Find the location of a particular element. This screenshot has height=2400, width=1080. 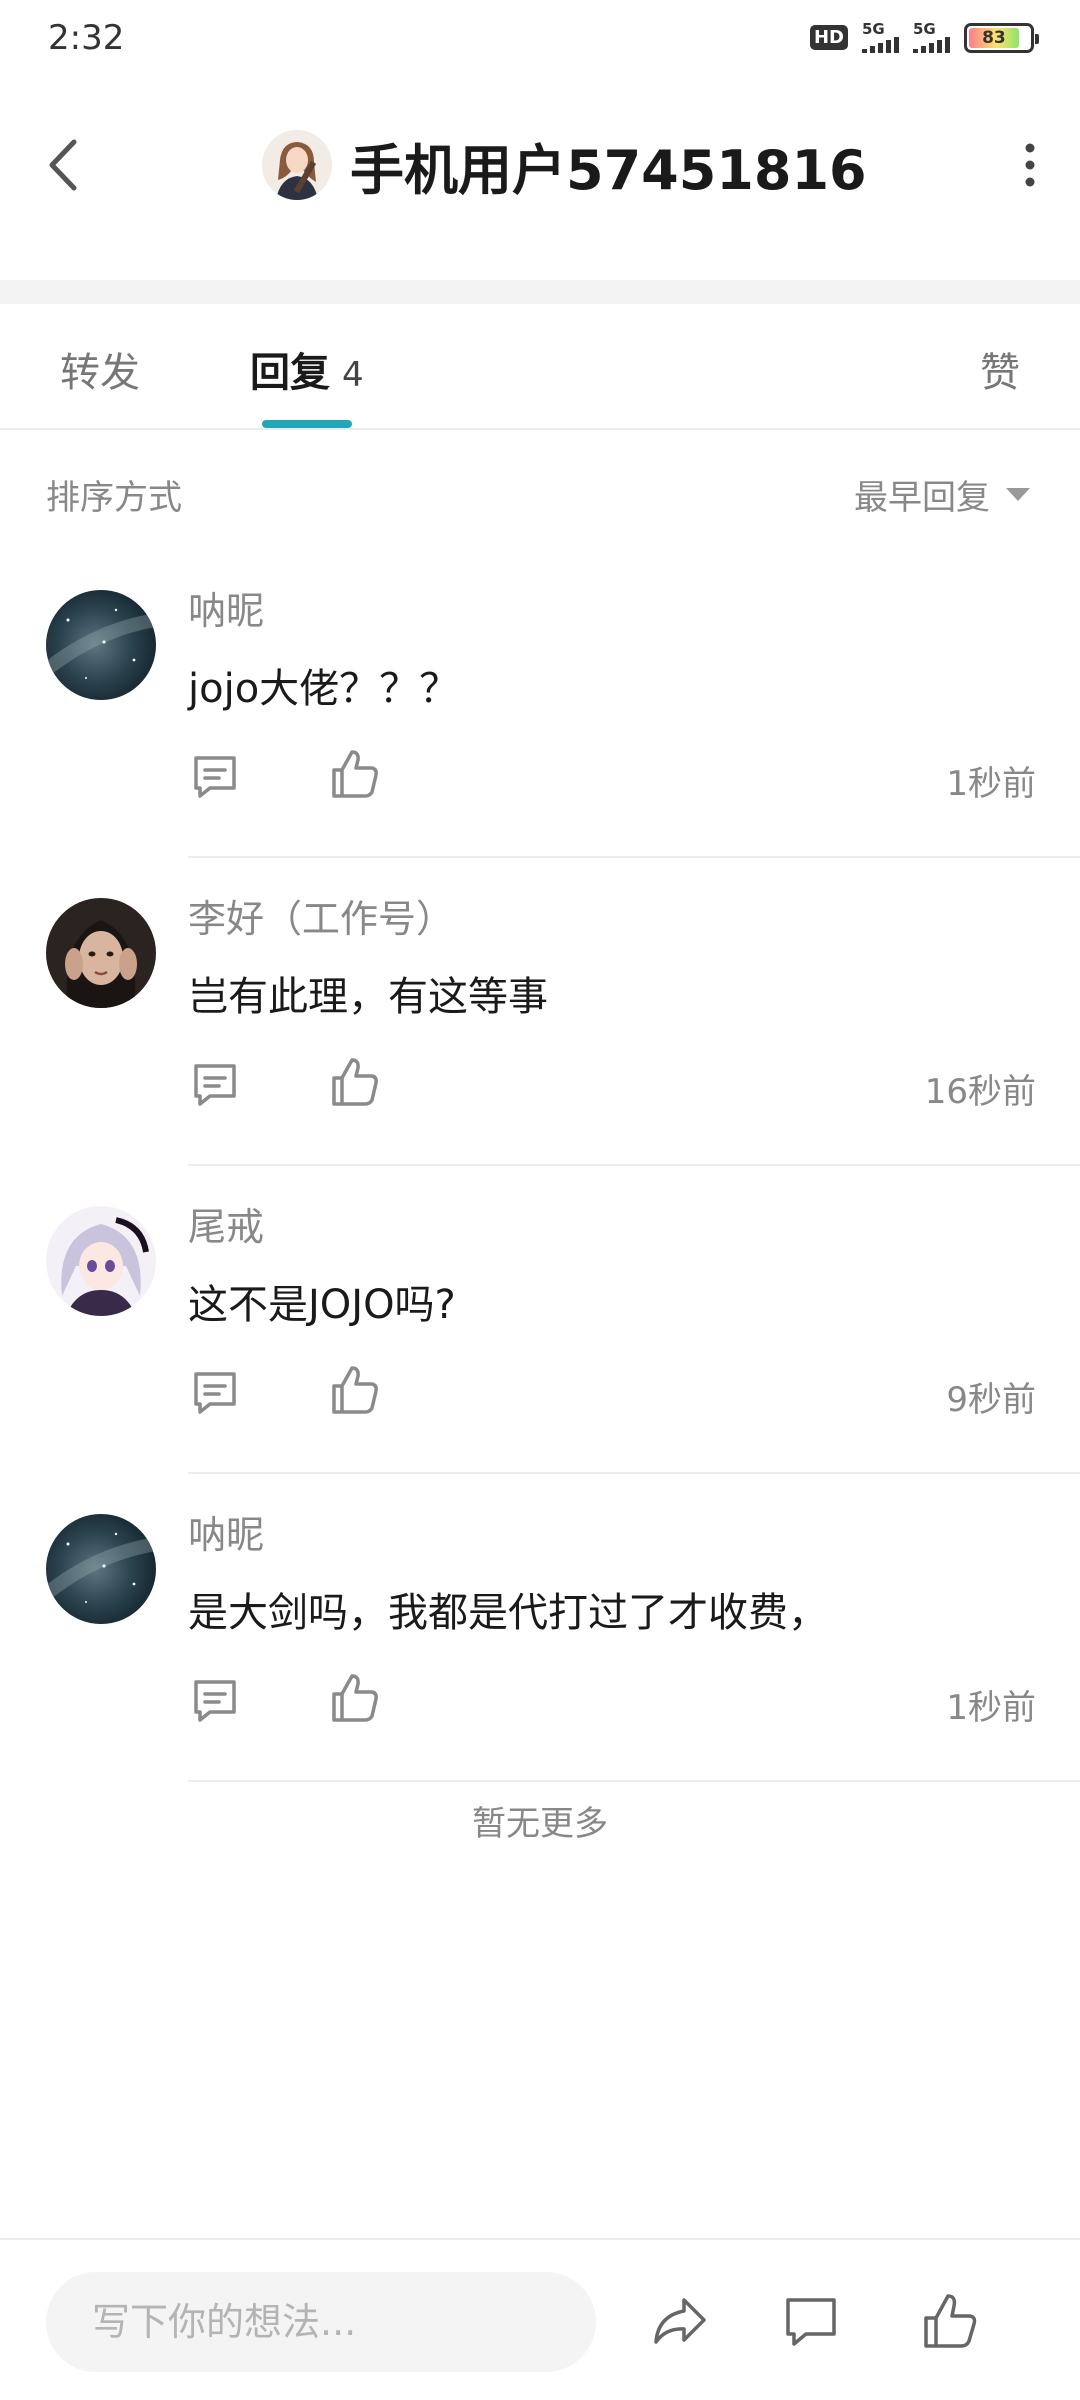

vertical-dots-icon is located at coordinates (1030, 165).